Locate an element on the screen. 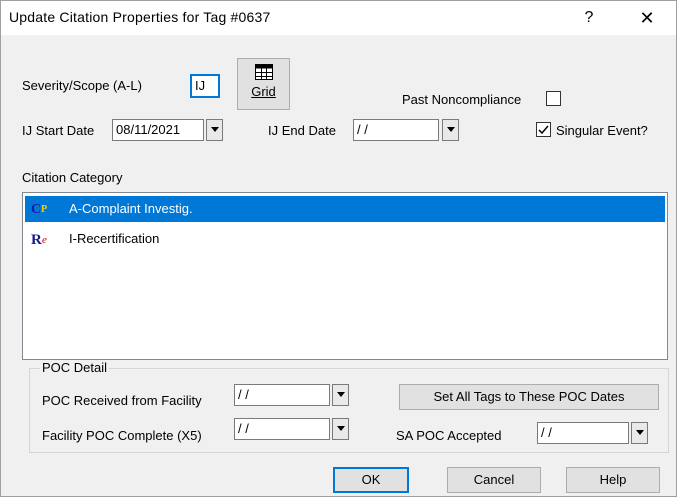  ij-start-date-label: IJ Start Date is located at coordinates (58, 130).